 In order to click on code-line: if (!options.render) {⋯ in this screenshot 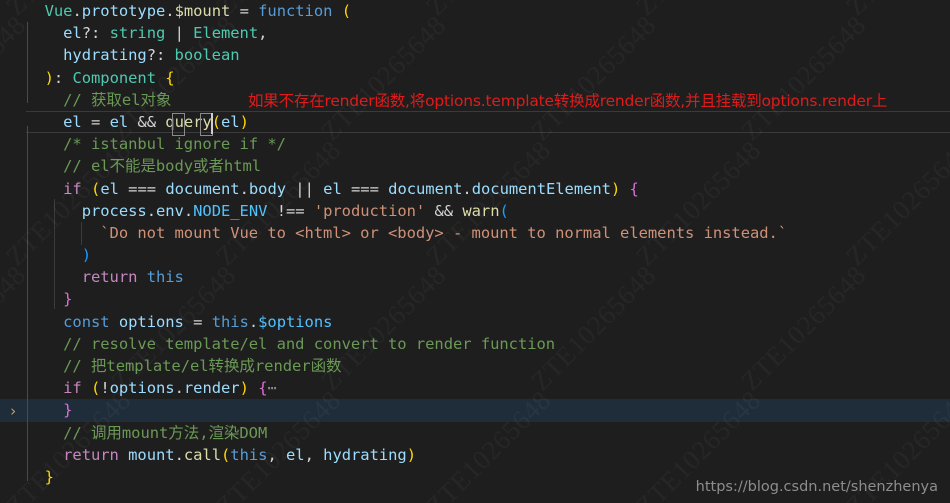, I will do `click(475, 388)`.